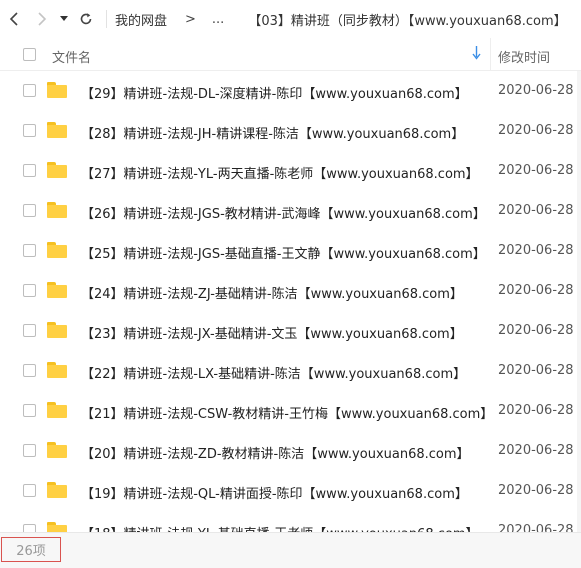  What do you see at coordinates (71, 56) in the screenshot?
I see `column-header-name: 文件名` at bounding box center [71, 56].